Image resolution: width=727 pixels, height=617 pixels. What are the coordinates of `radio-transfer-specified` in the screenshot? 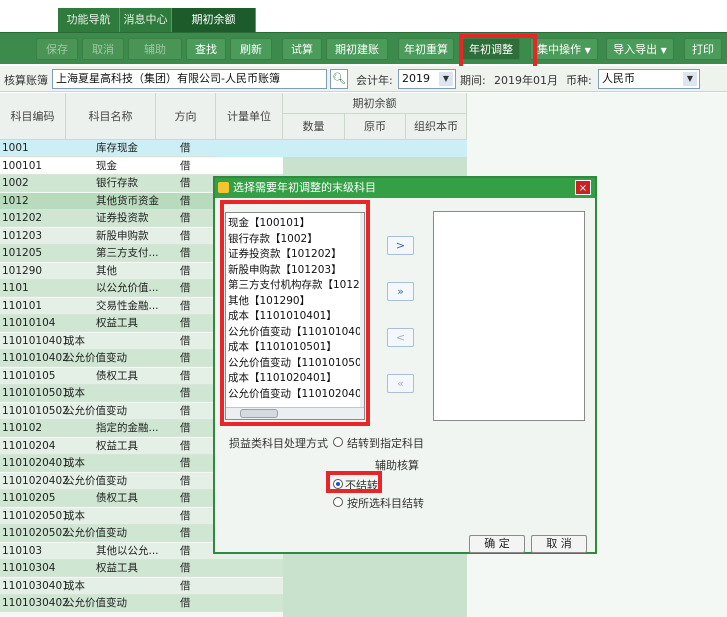 It's located at (338, 442).